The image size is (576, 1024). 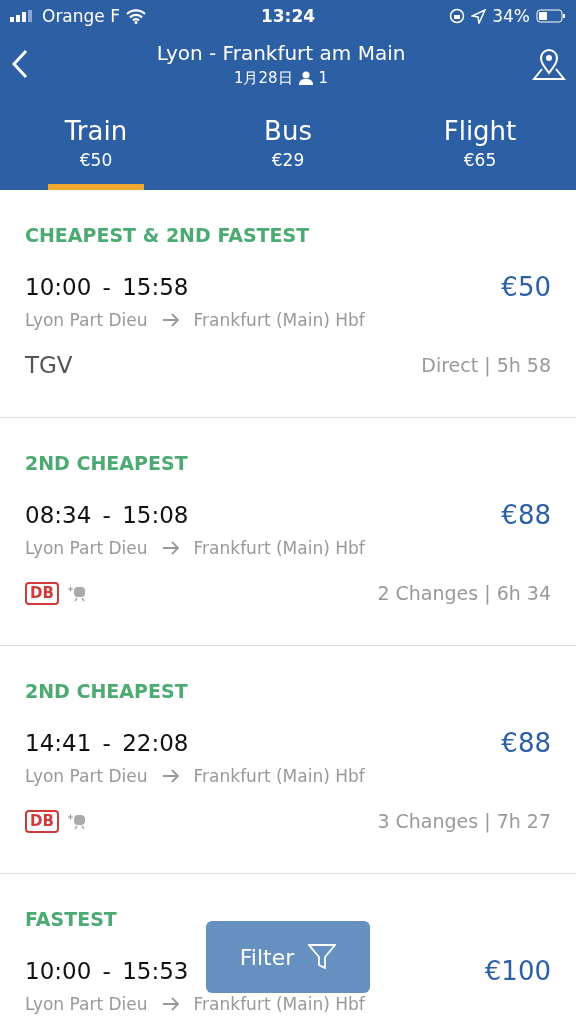 What do you see at coordinates (323, 78) in the screenshot?
I see `passenger-count: 1` at bounding box center [323, 78].